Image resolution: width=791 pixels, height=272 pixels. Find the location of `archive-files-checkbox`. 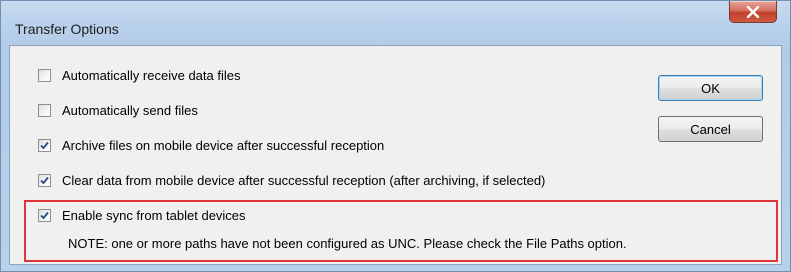

archive-files-checkbox is located at coordinates (44, 145).